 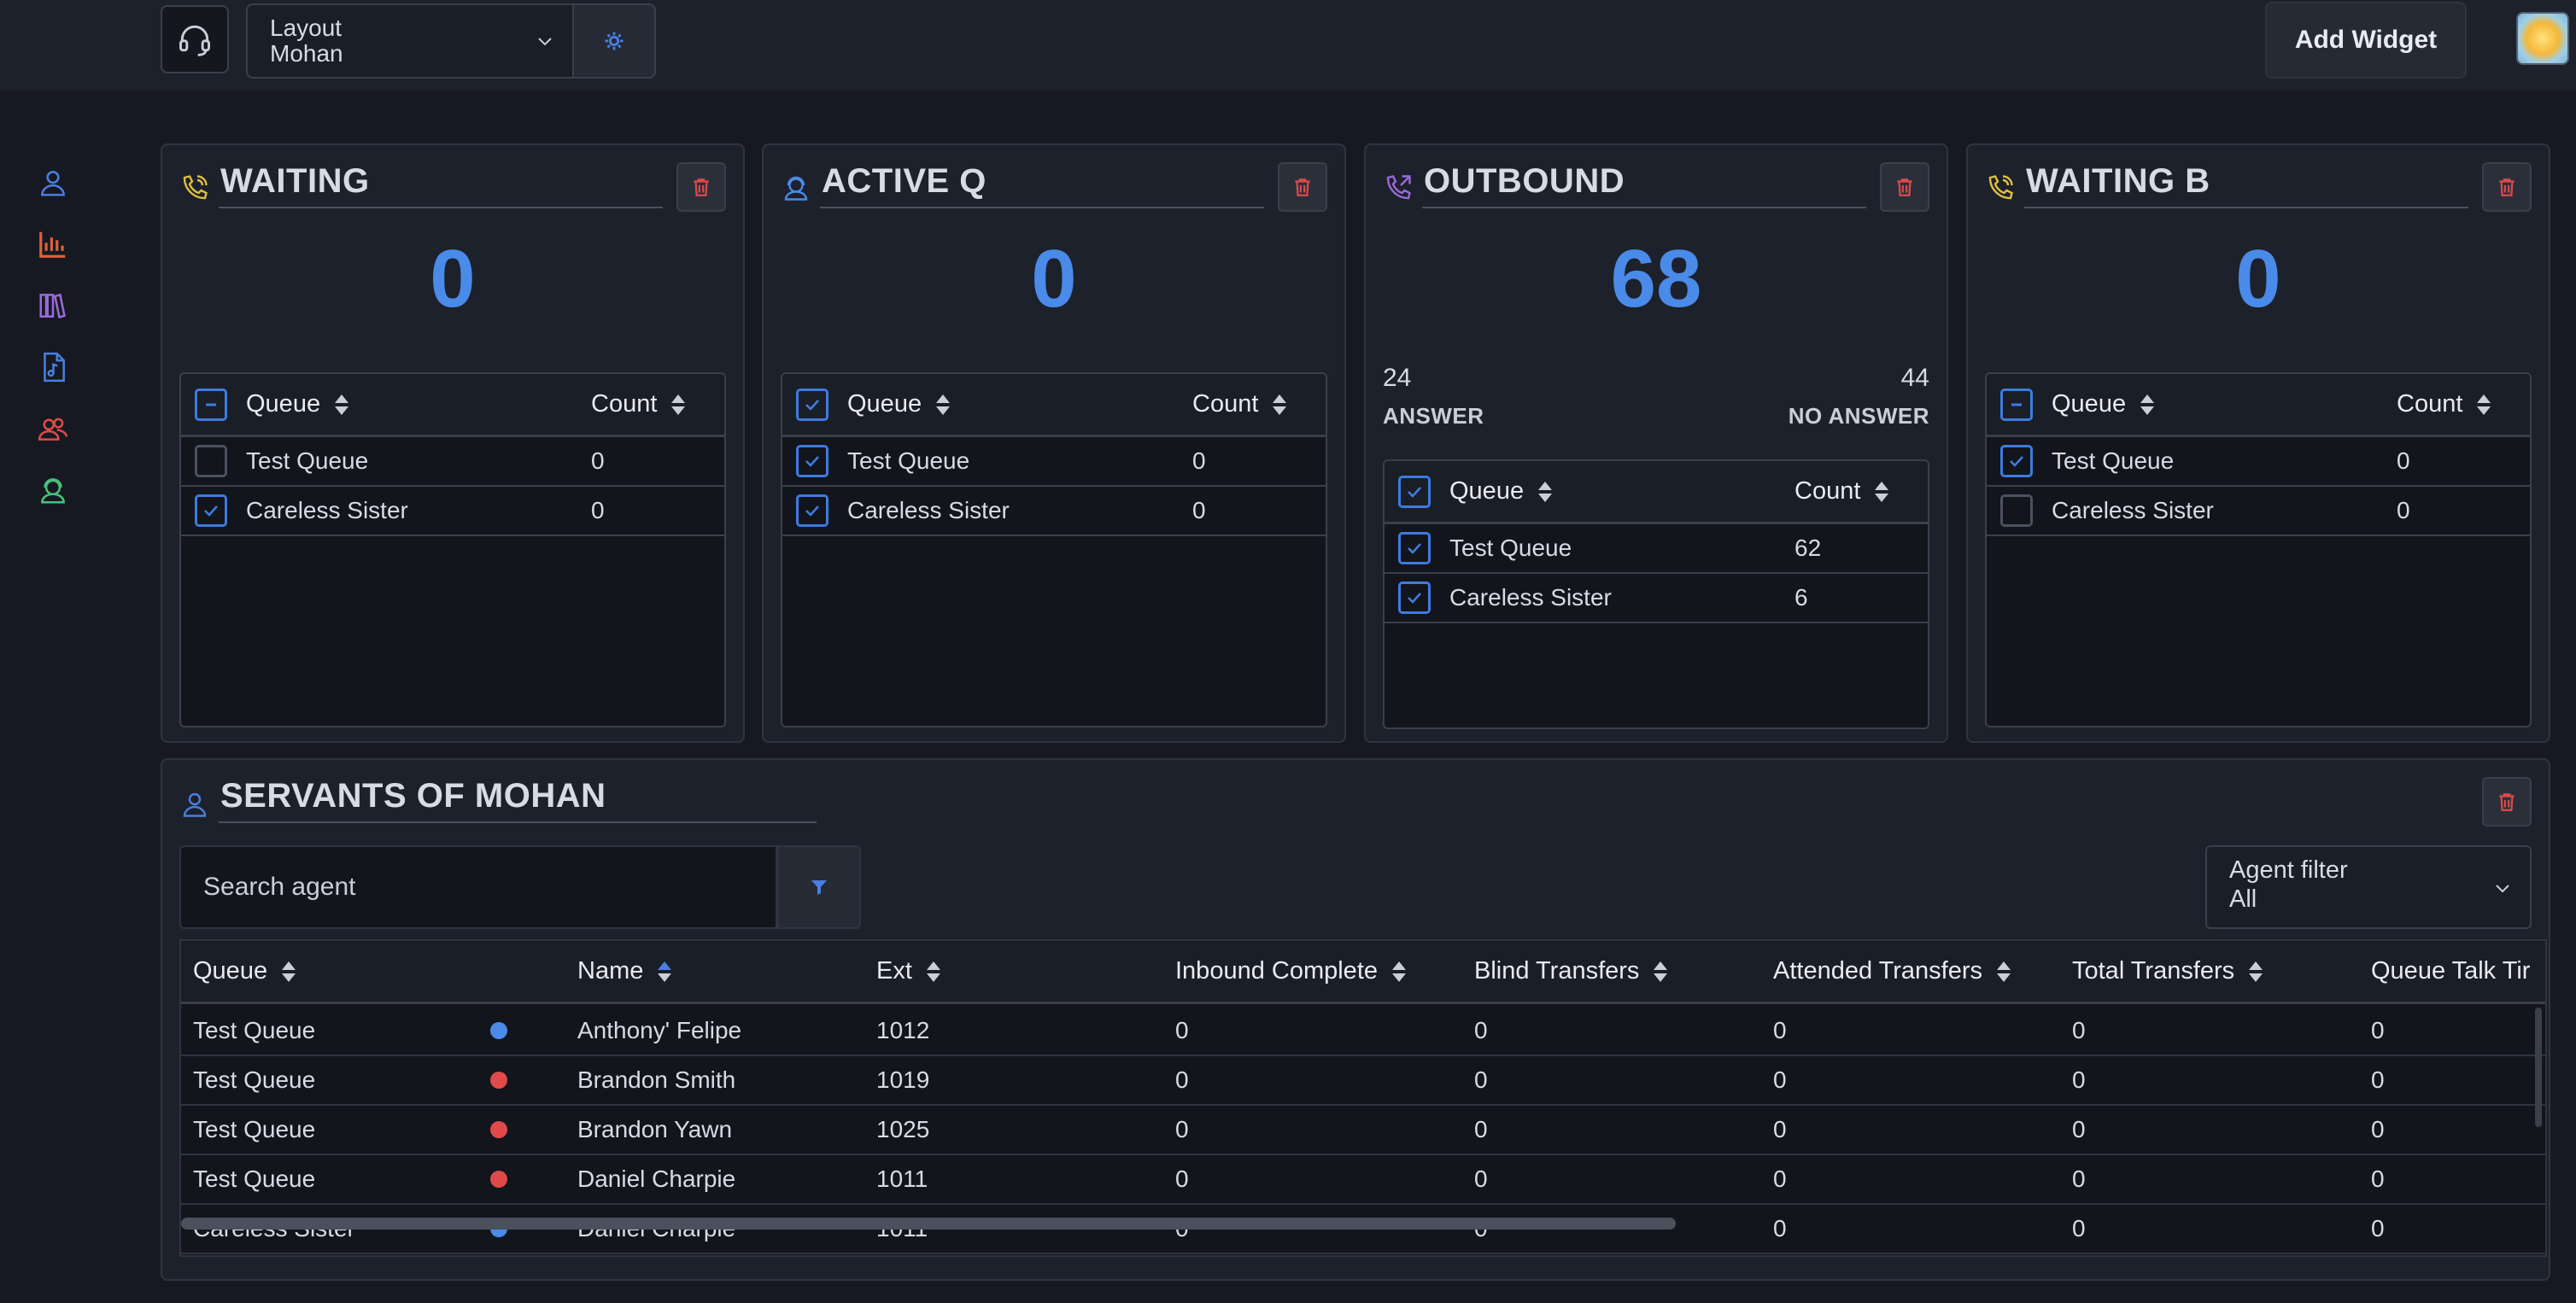 What do you see at coordinates (53, 306) in the screenshot?
I see `sidebar-item-library` at bounding box center [53, 306].